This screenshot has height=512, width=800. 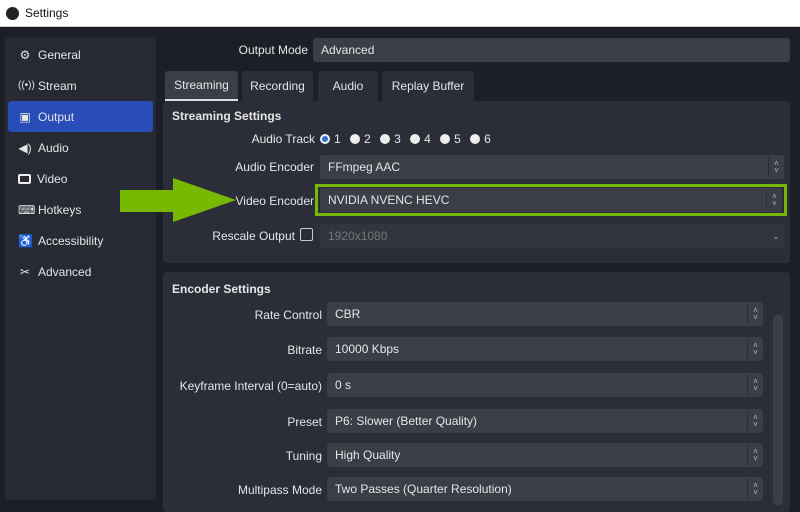 What do you see at coordinates (389, 200) in the screenshot?
I see `video-encoder-value: NVIDIA NVENC HEVC` at bounding box center [389, 200].